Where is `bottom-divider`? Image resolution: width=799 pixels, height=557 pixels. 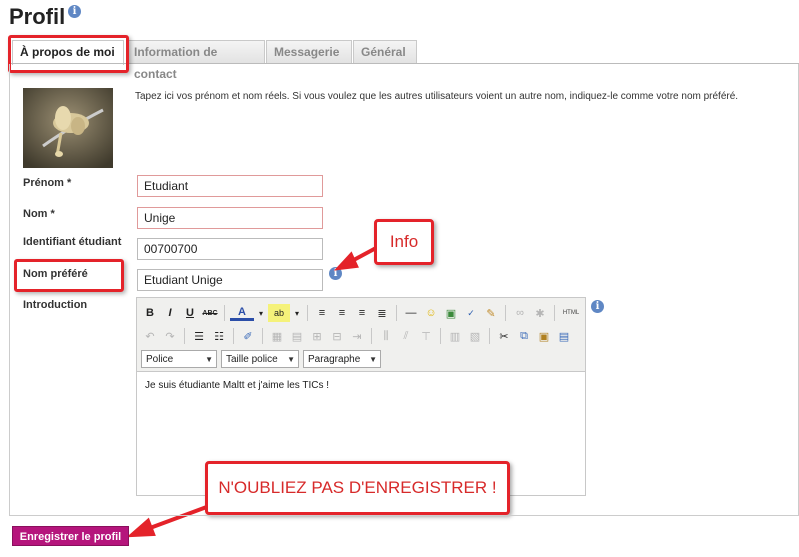
bottom-divider is located at coordinates (404, 515).